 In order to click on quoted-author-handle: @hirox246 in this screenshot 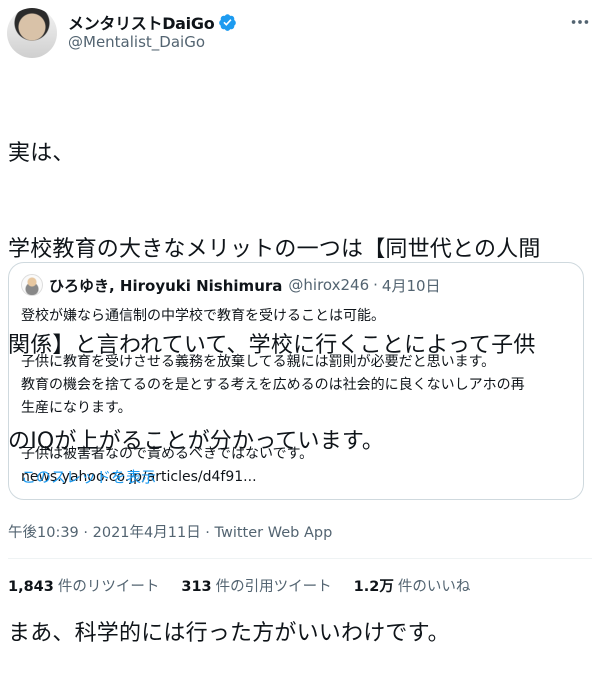, I will do `click(328, 285)`.